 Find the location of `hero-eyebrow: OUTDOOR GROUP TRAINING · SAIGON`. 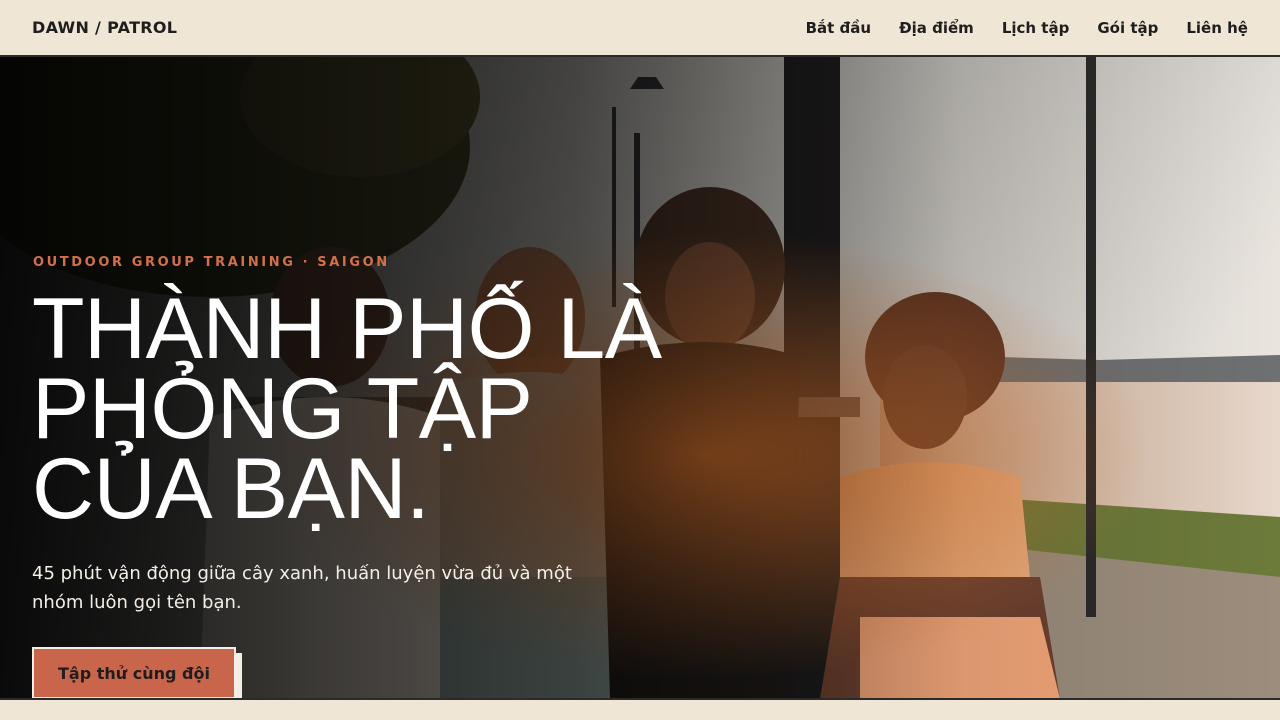

hero-eyebrow: OUTDOOR GROUP TRAINING · SAIGON is located at coordinates (211, 262).